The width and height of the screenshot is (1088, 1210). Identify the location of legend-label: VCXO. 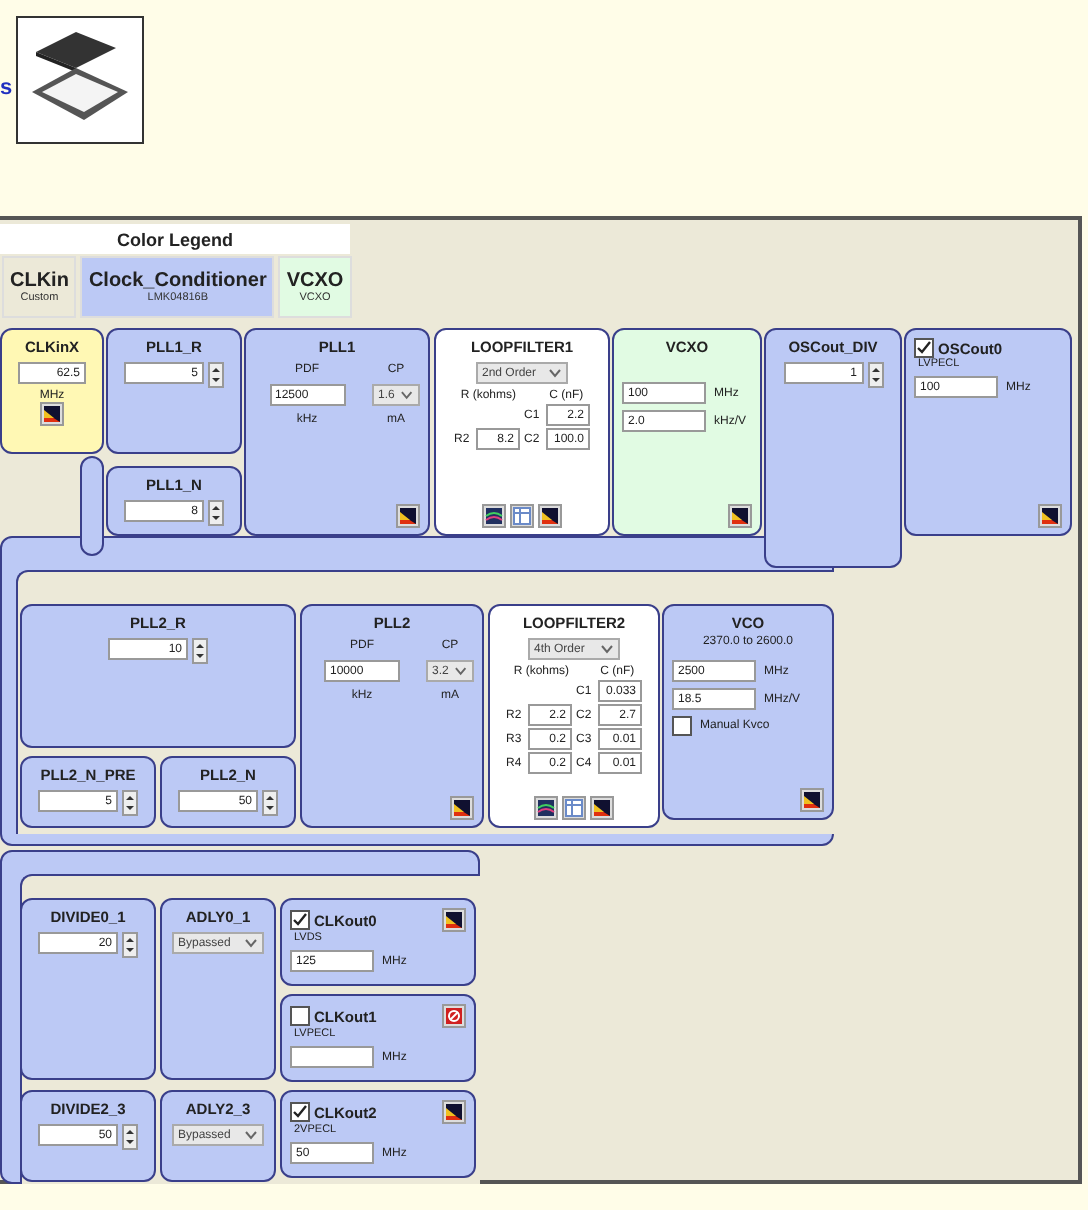
(315, 281).